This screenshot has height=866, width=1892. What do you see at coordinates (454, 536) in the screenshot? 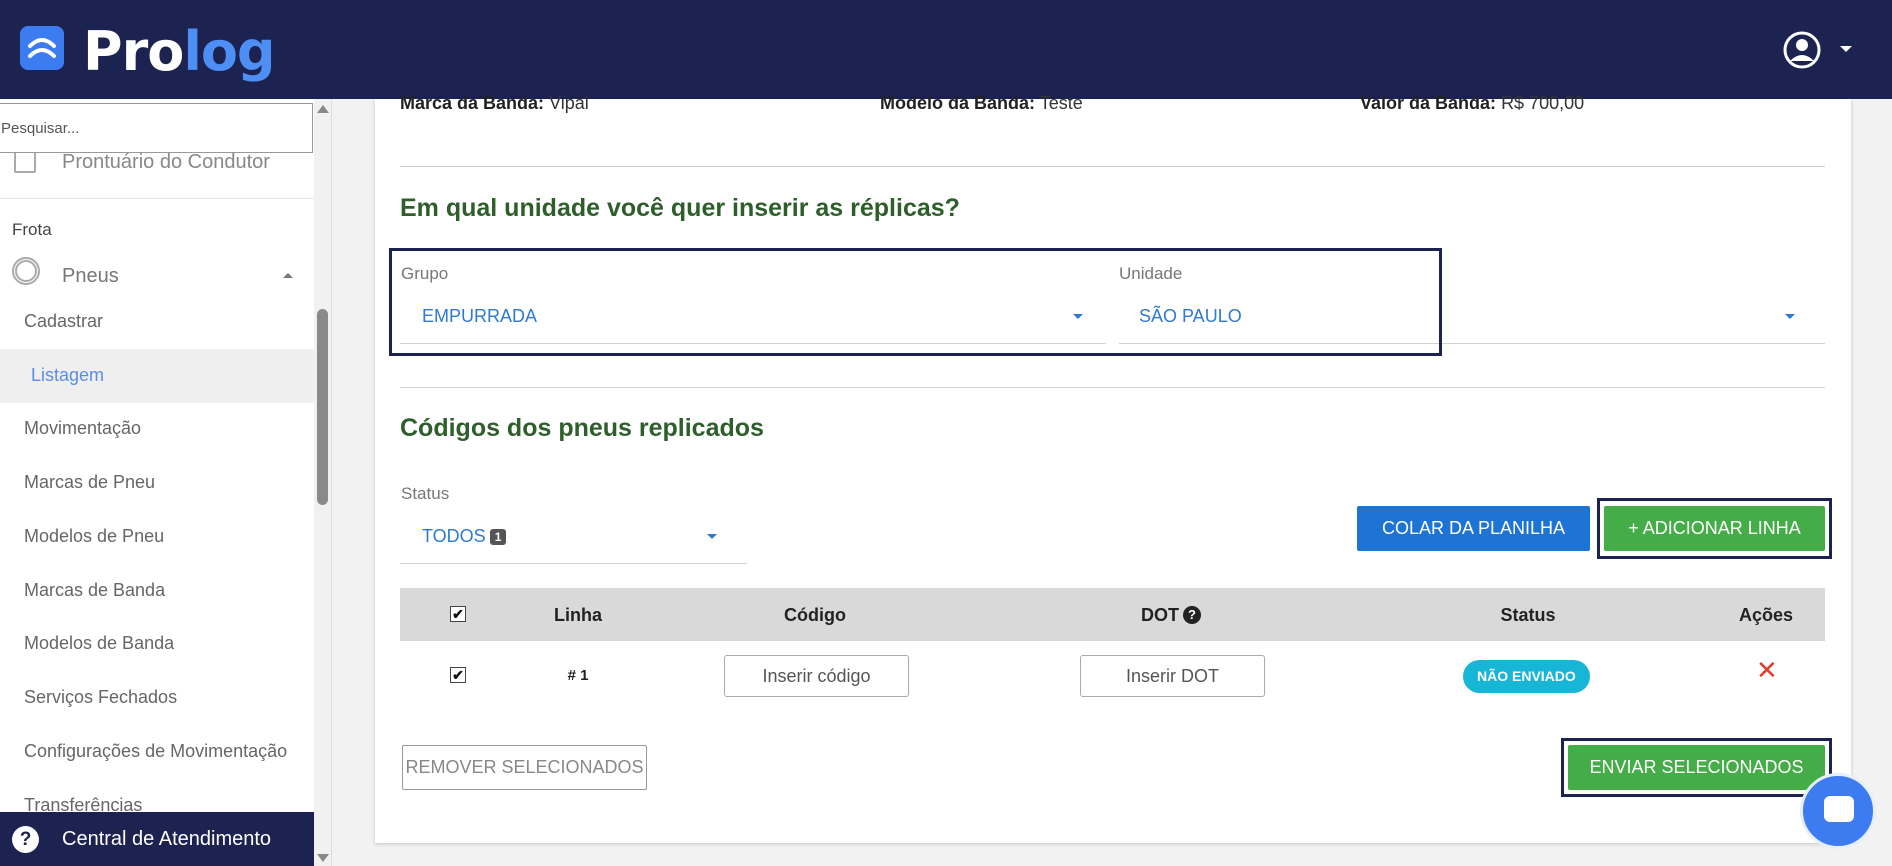
I see `status-filter-text: TODOS` at bounding box center [454, 536].